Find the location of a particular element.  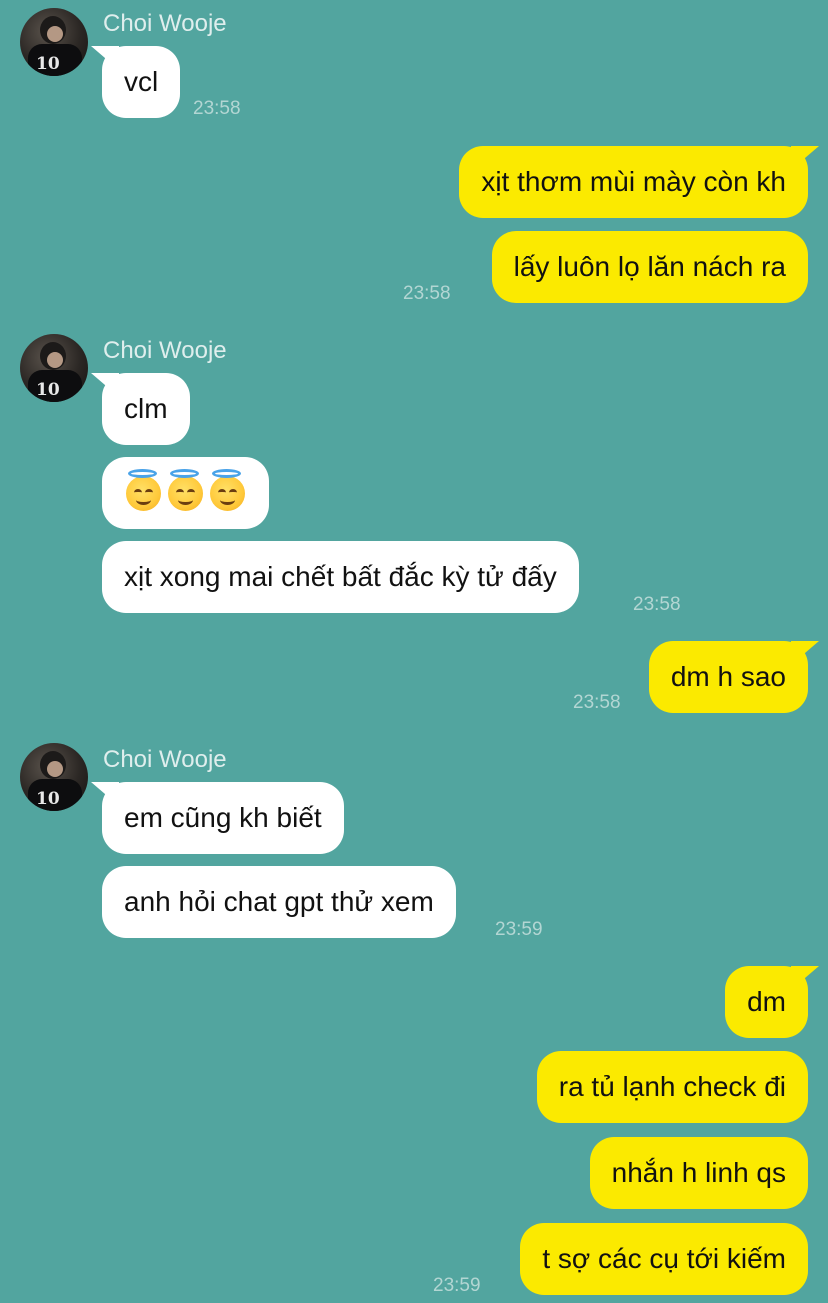

message-bubble-outgoing: dm h sao is located at coordinates (728, 677).